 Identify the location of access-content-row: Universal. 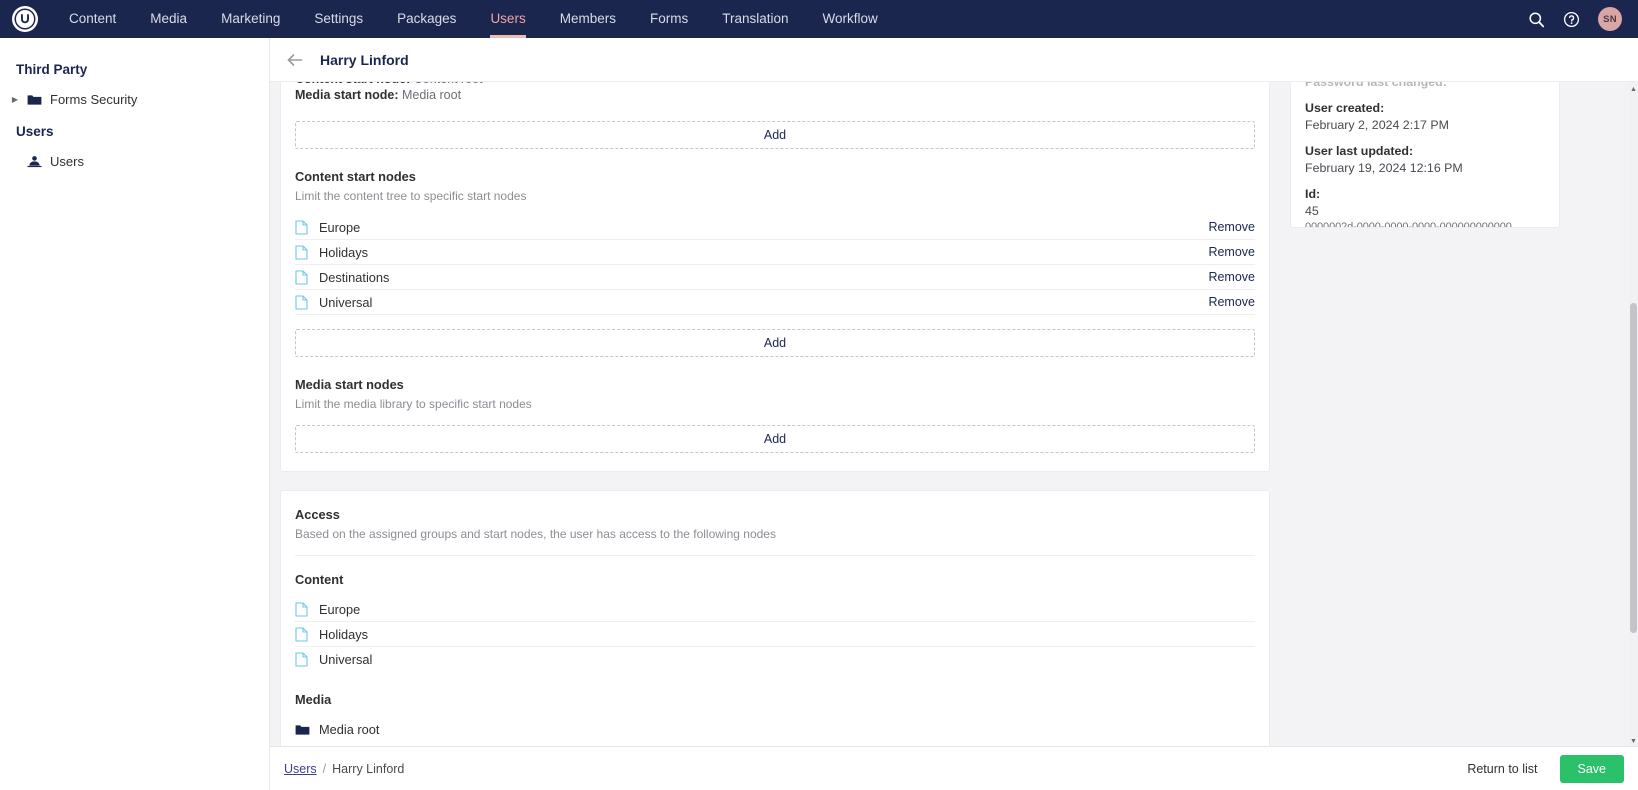
(775, 659).